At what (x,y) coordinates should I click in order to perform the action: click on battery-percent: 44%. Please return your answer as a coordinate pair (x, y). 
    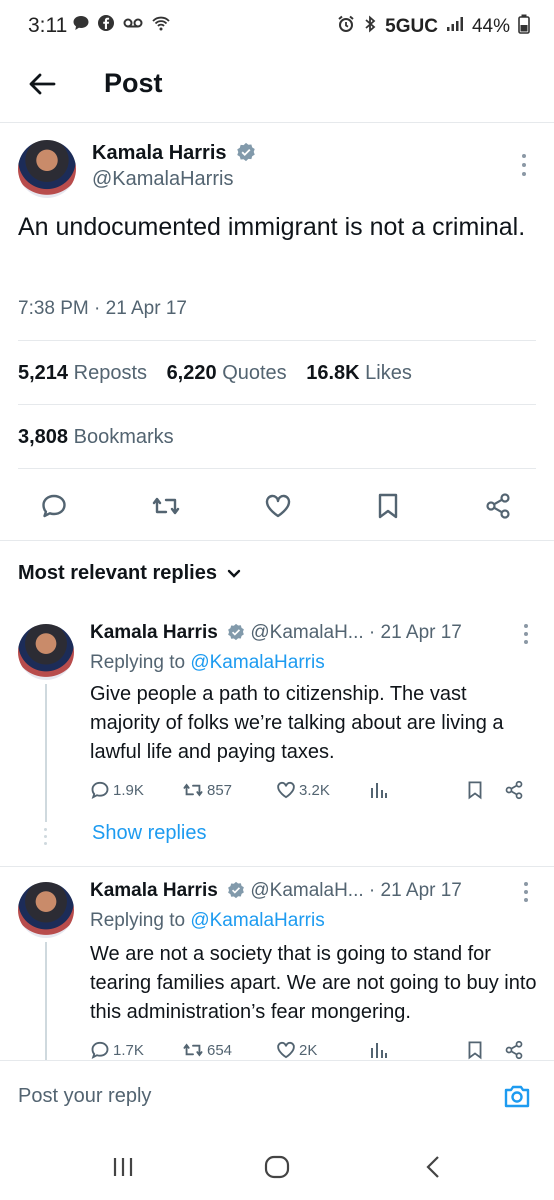
    Looking at the image, I should click on (490, 26).